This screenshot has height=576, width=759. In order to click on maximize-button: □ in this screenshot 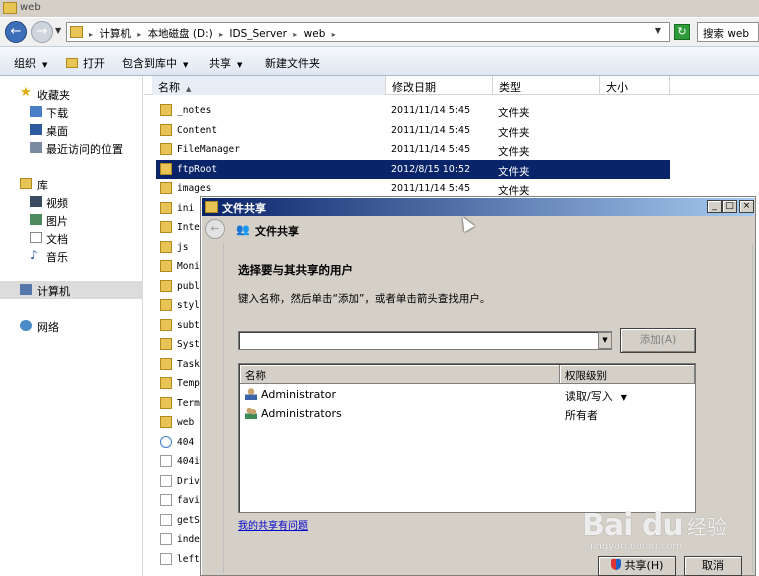, I will do `click(729, 206)`.